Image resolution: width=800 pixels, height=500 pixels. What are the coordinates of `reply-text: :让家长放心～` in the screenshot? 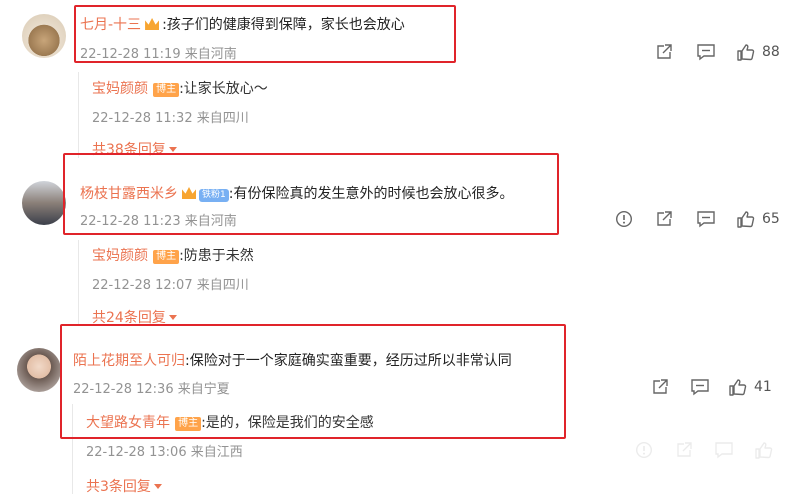 It's located at (223, 89).